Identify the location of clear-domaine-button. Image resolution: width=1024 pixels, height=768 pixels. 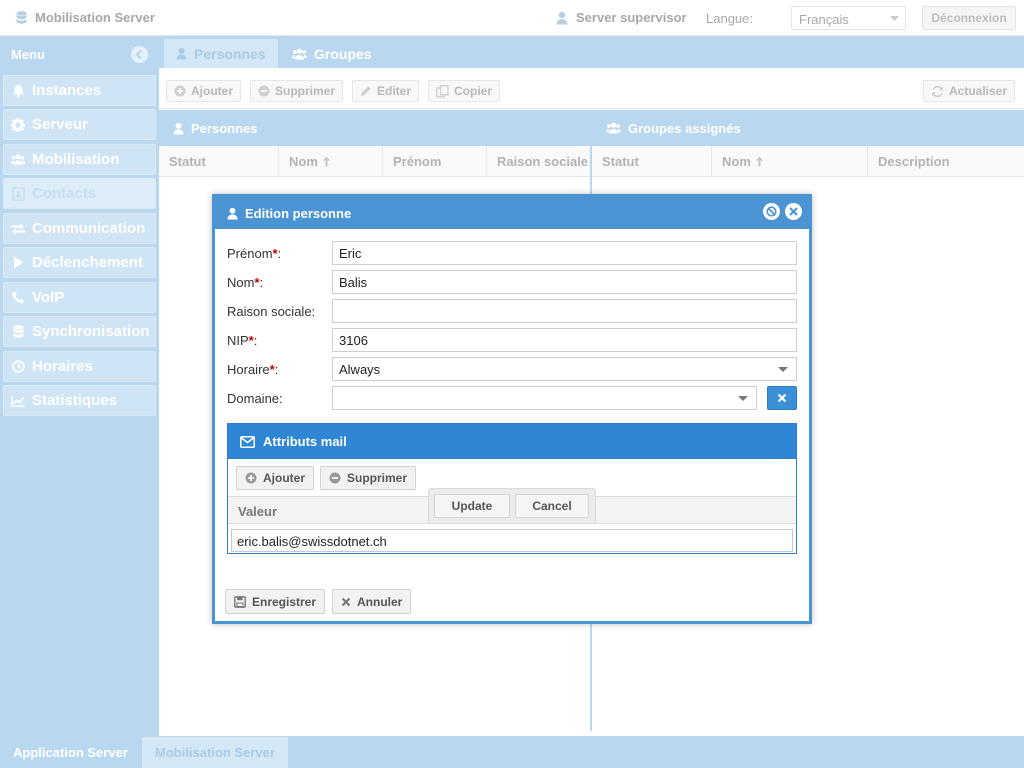
(782, 398).